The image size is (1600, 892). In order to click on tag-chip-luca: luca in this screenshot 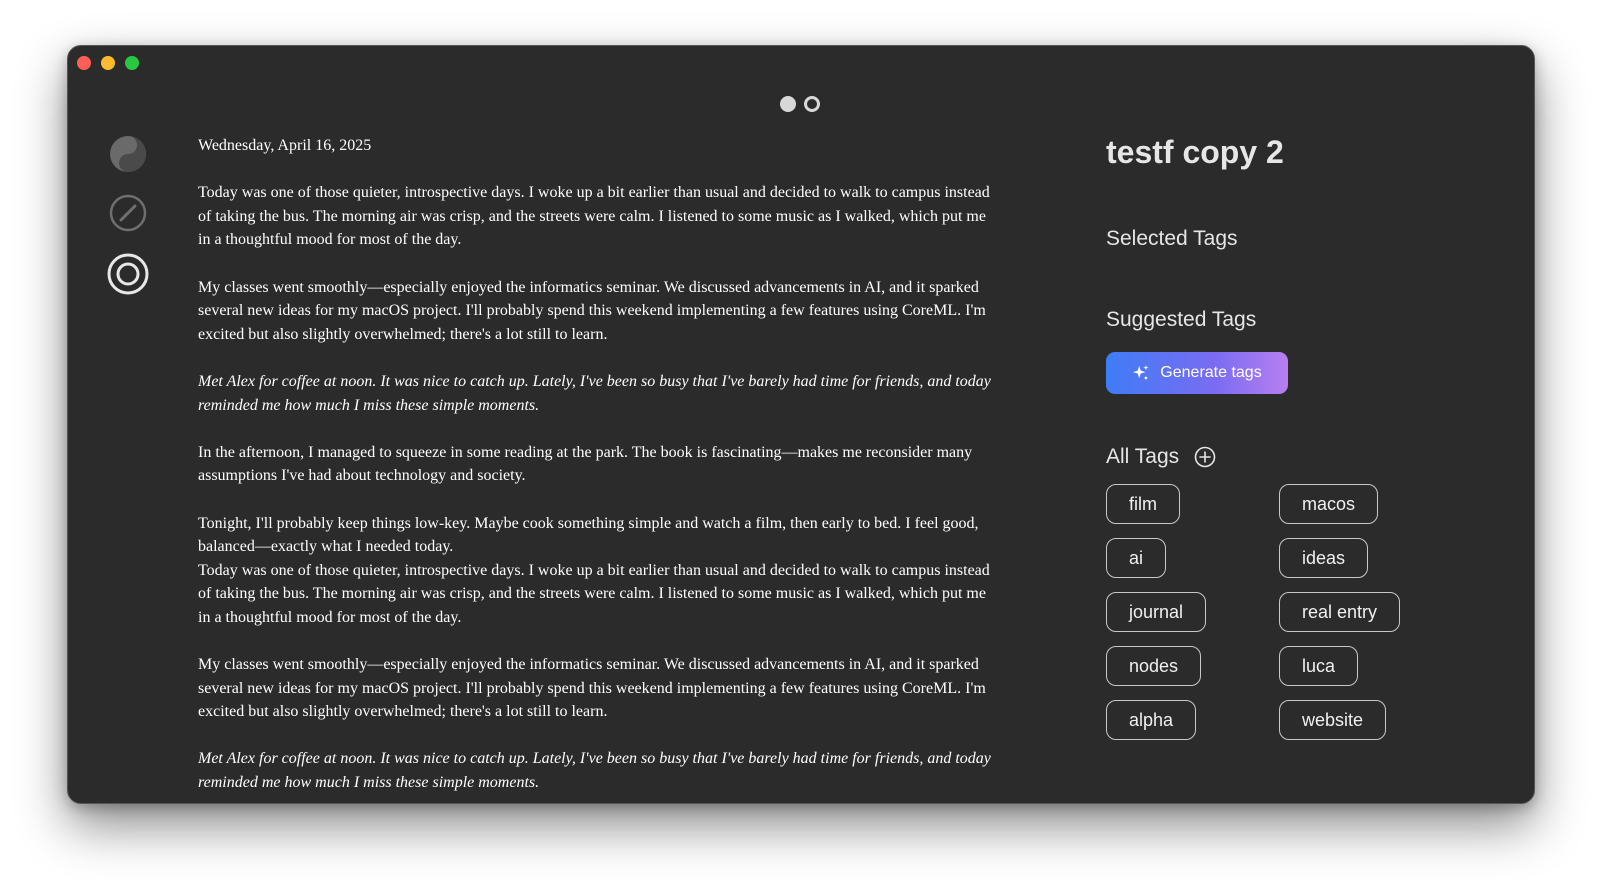, I will do `click(1319, 666)`.